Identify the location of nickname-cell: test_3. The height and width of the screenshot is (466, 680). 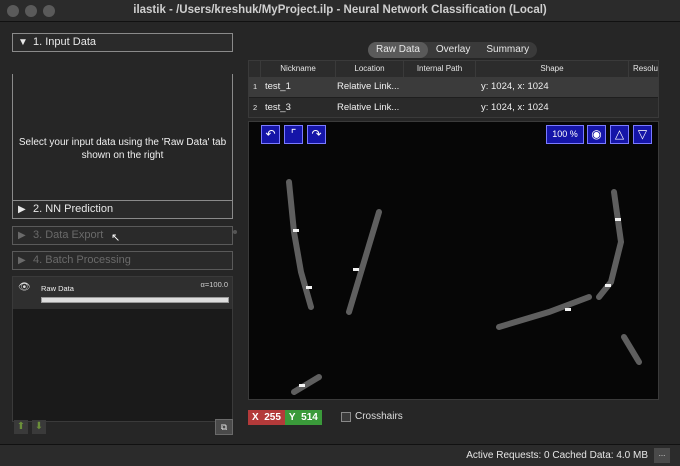
(278, 107).